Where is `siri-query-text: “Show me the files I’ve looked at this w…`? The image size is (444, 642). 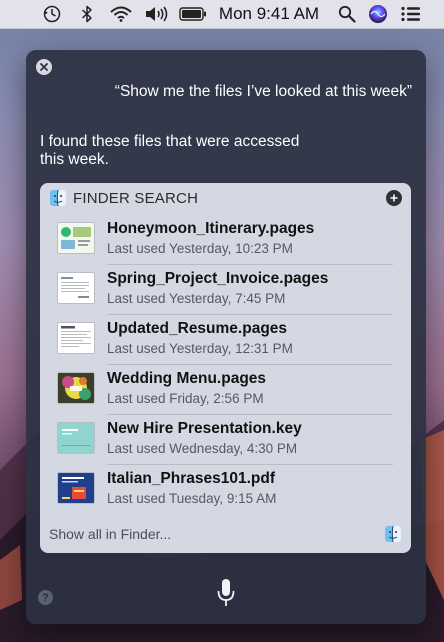
siri-query-text: “Show me the files I’ve looked at this w… is located at coordinates (263, 91).